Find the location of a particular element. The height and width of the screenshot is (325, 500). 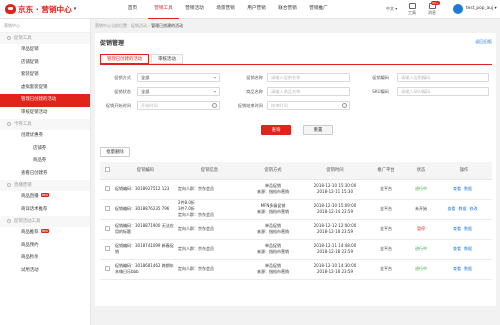

promo-info-cell: 定向人群：京东会员 is located at coordinates (209, 269).